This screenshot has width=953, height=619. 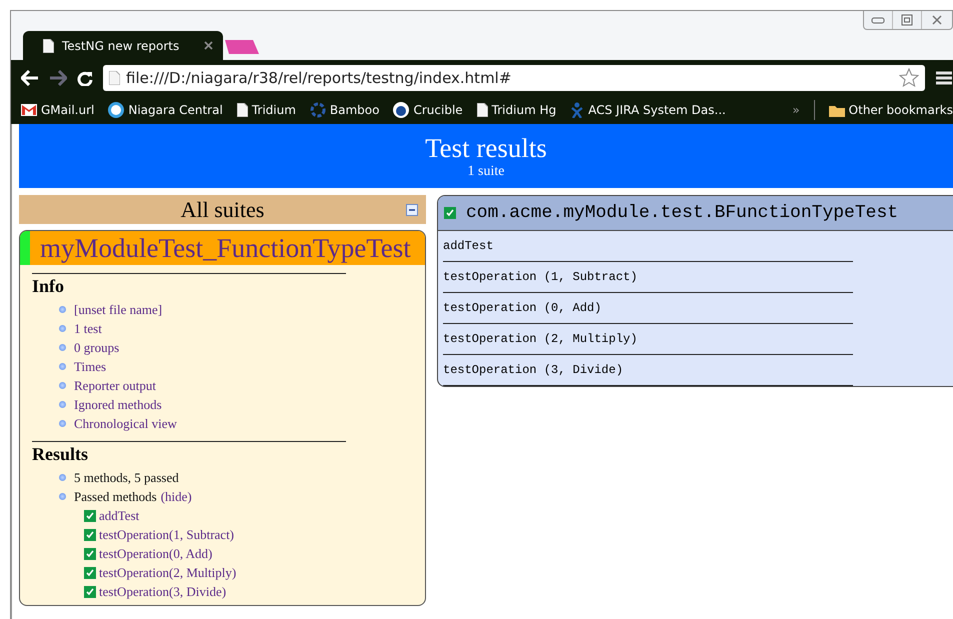 I want to click on method-row: testOperation (2, Multiply), so click(x=648, y=339).